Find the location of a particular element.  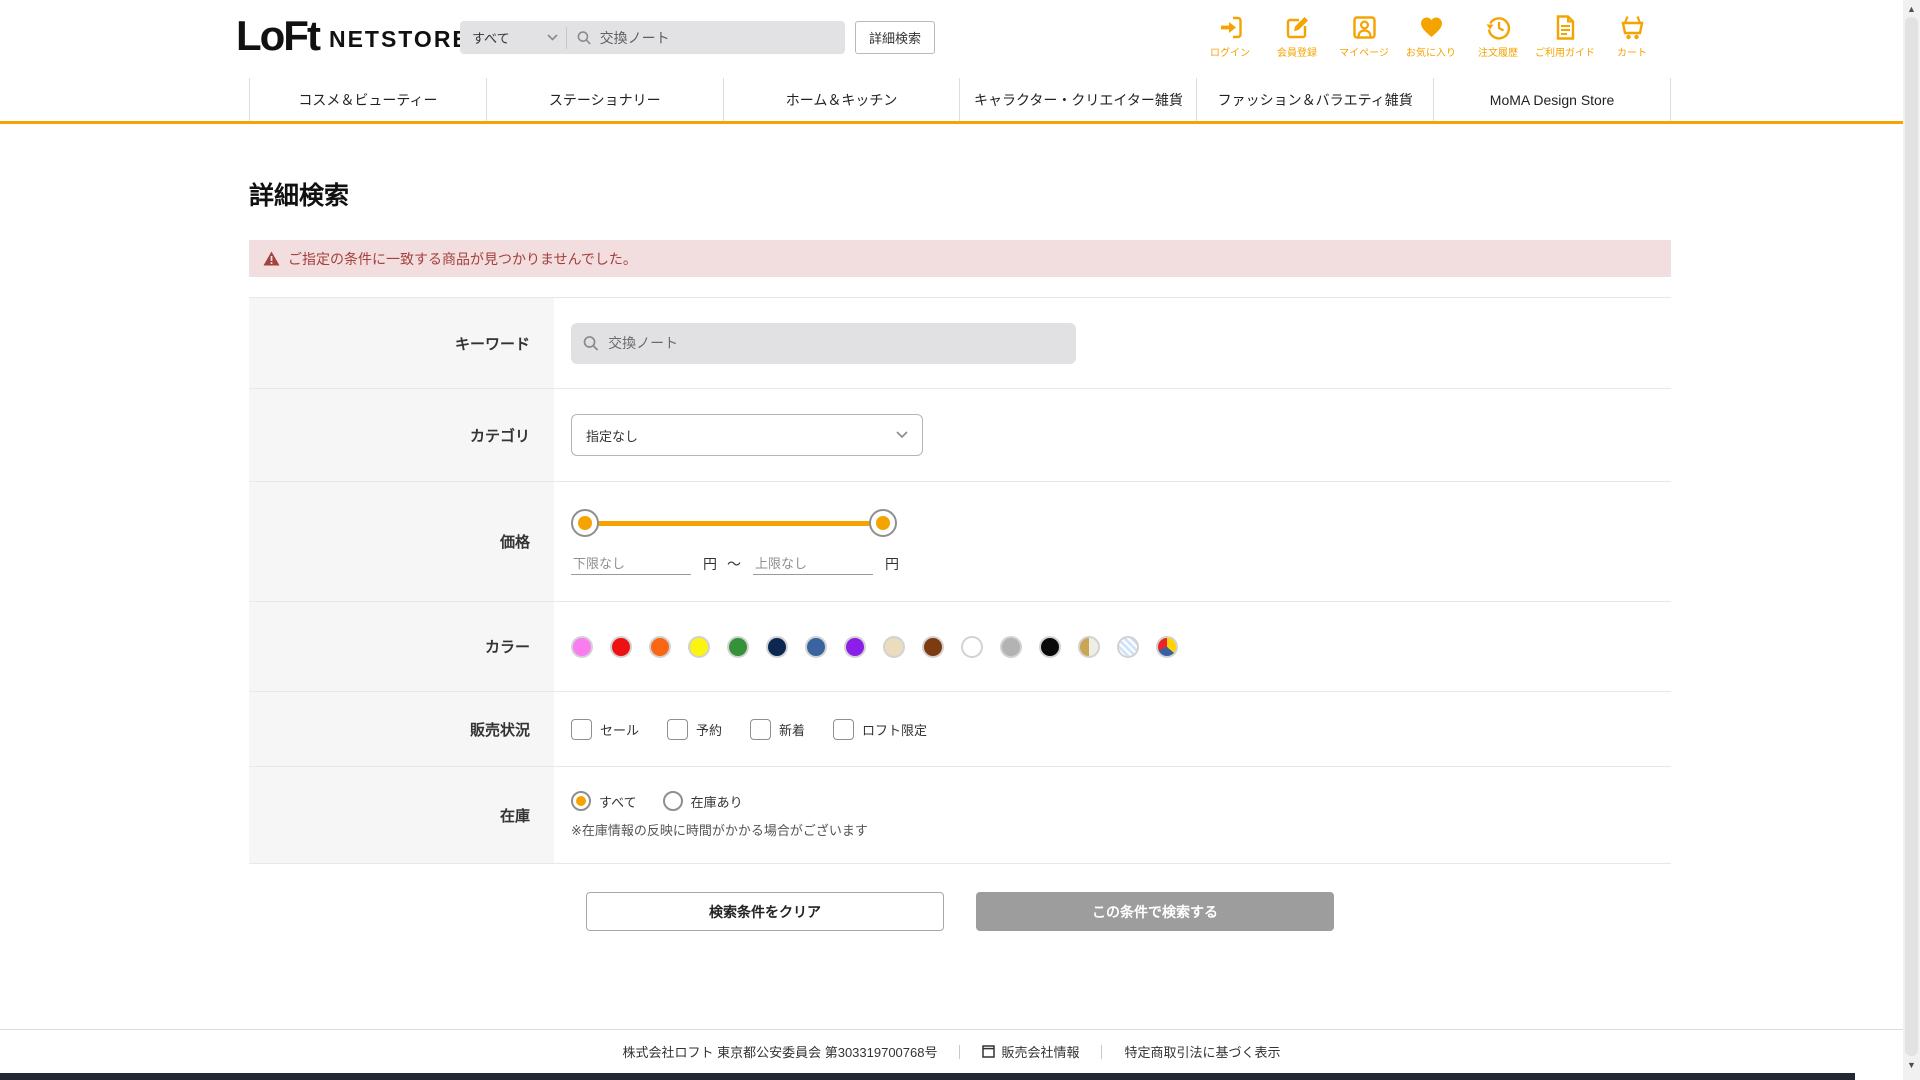

login-label: ログイン is located at coordinates (1230, 53).